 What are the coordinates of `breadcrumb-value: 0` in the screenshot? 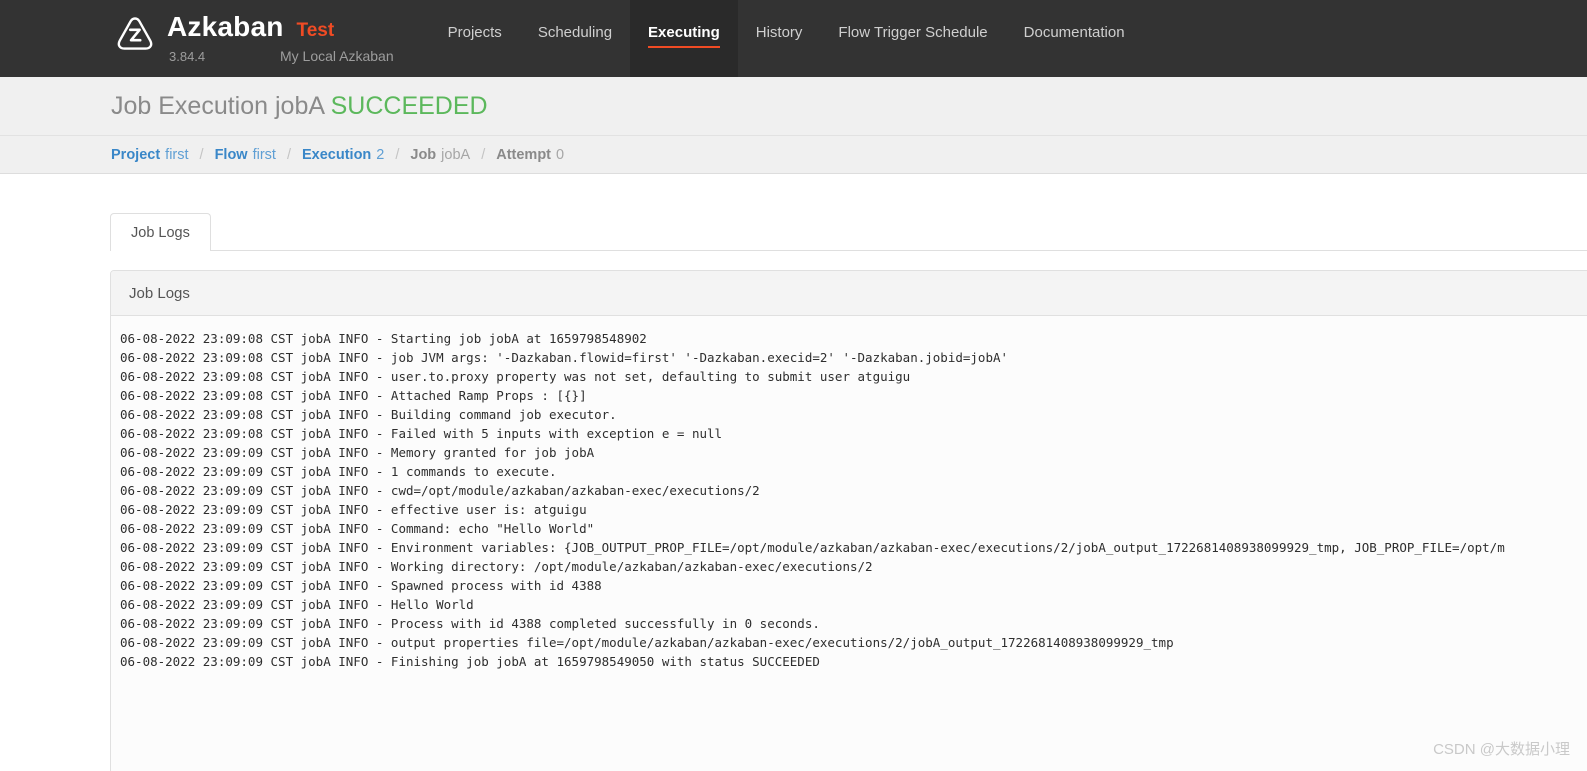 It's located at (560, 154).